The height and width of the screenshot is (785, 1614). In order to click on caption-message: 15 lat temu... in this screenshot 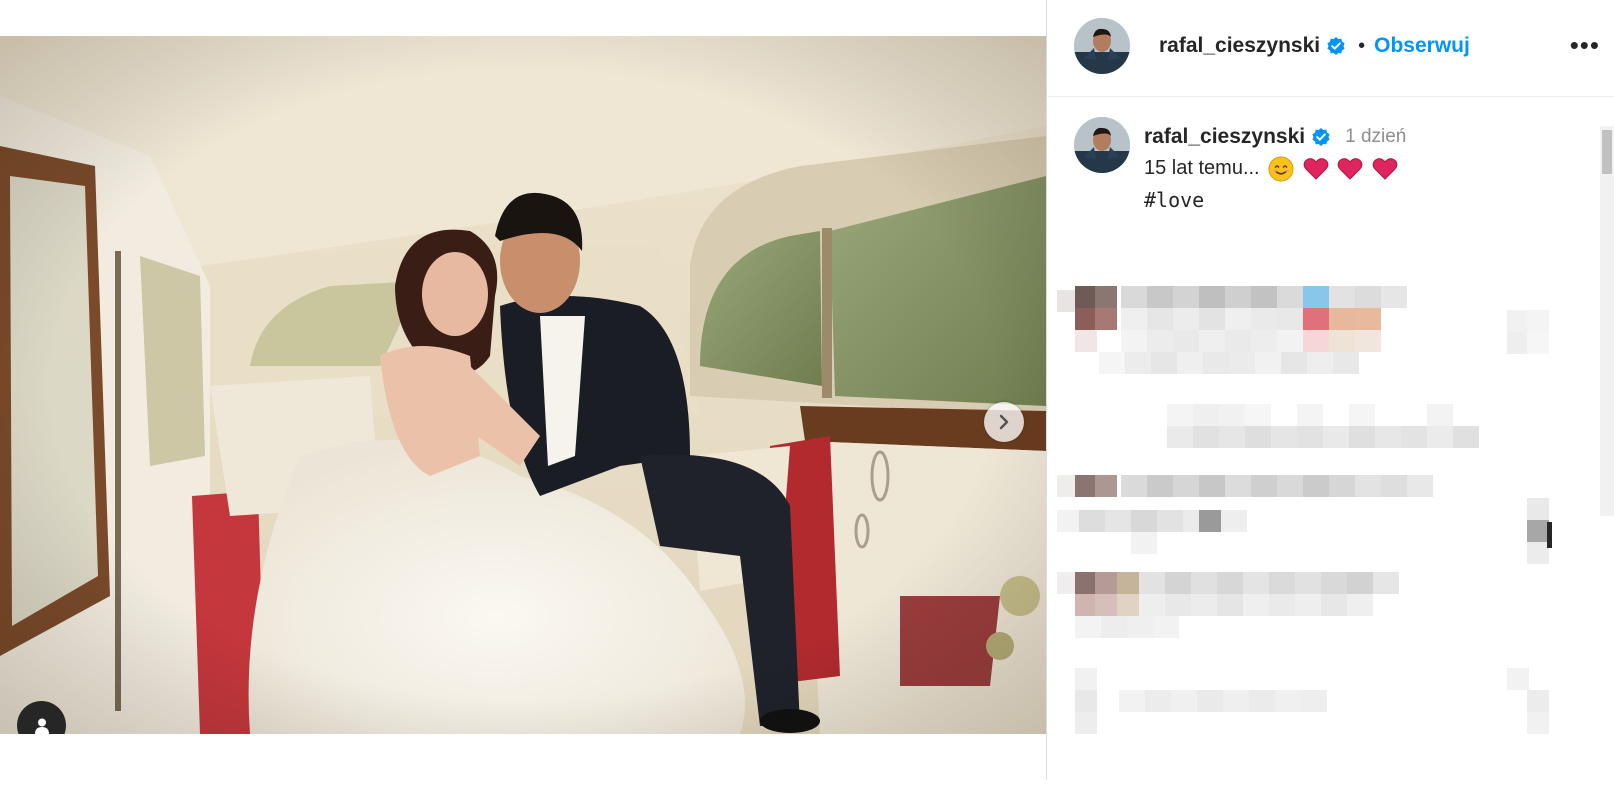, I will do `click(1202, 168)`.